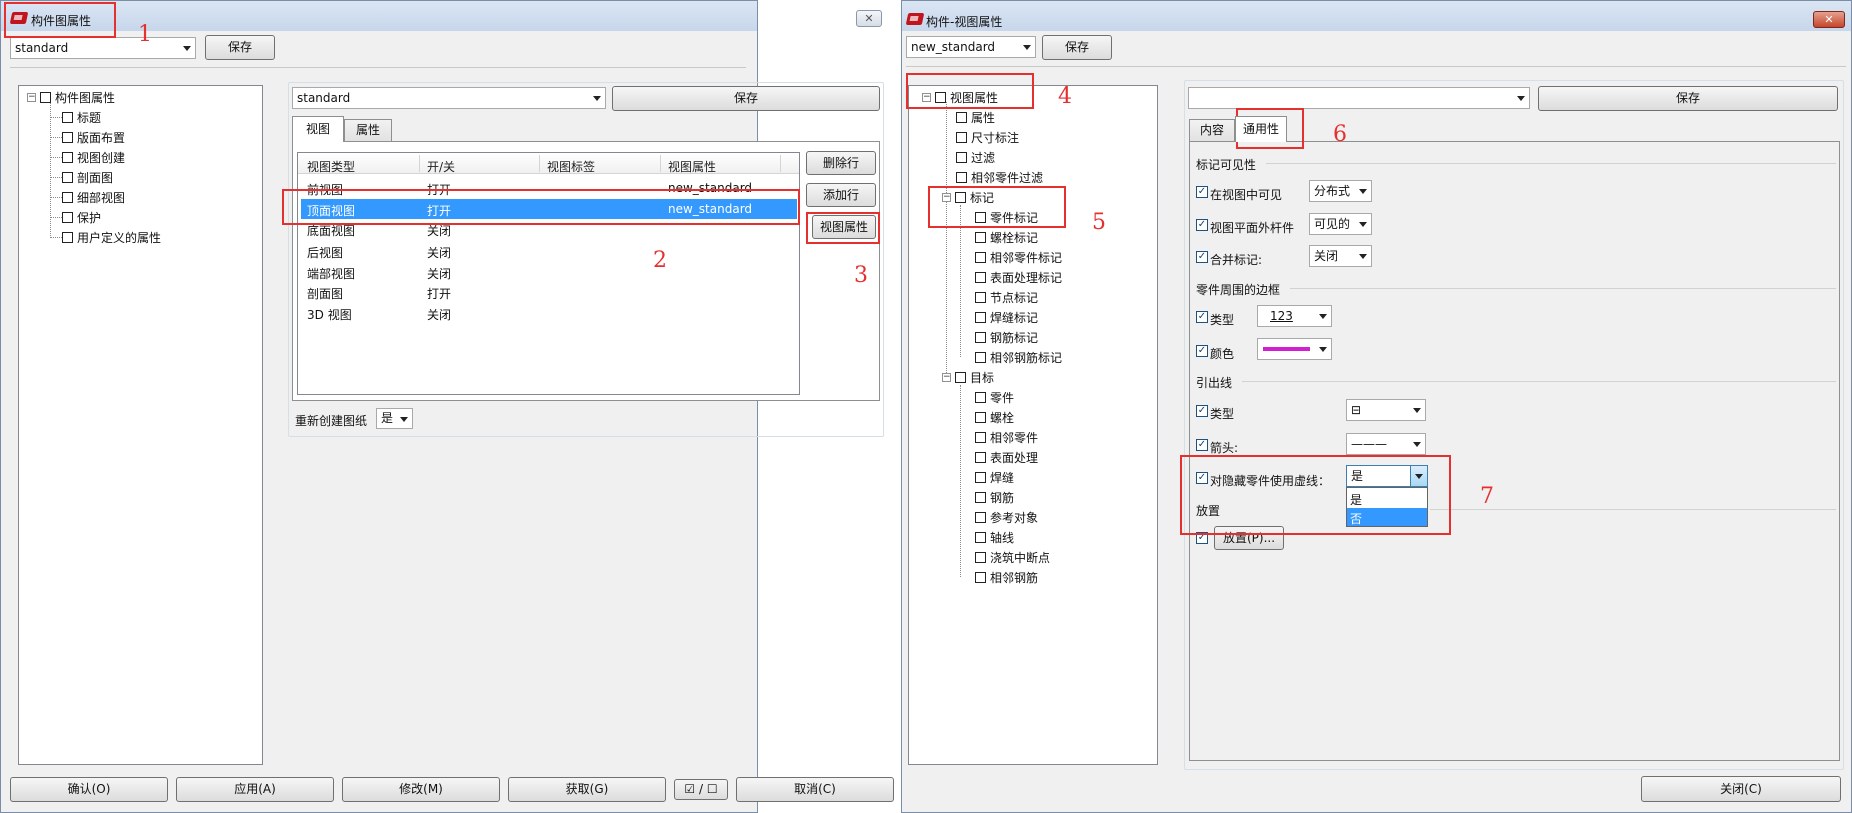 The width and height of the screenshot is (1852, 813). Describe the element at coordinates (1202, 257) in the screenshot. I see `merge-marks-checkbox: ✓` at that location.